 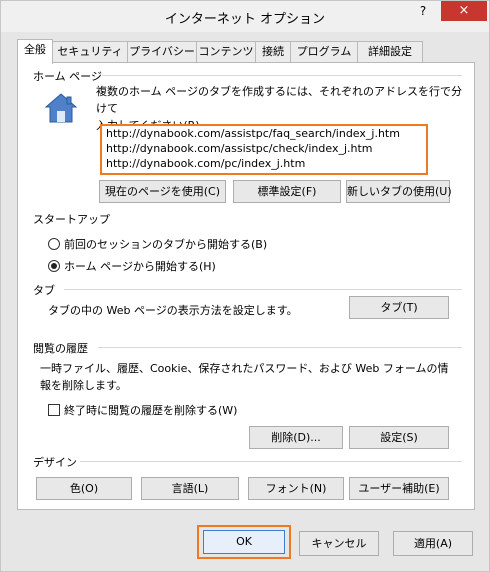 What do you see at coordinates (245, 16) in the screenshot?
I see `title-bar: インターネット オプション ? ×` at bounding box center [245, 16].